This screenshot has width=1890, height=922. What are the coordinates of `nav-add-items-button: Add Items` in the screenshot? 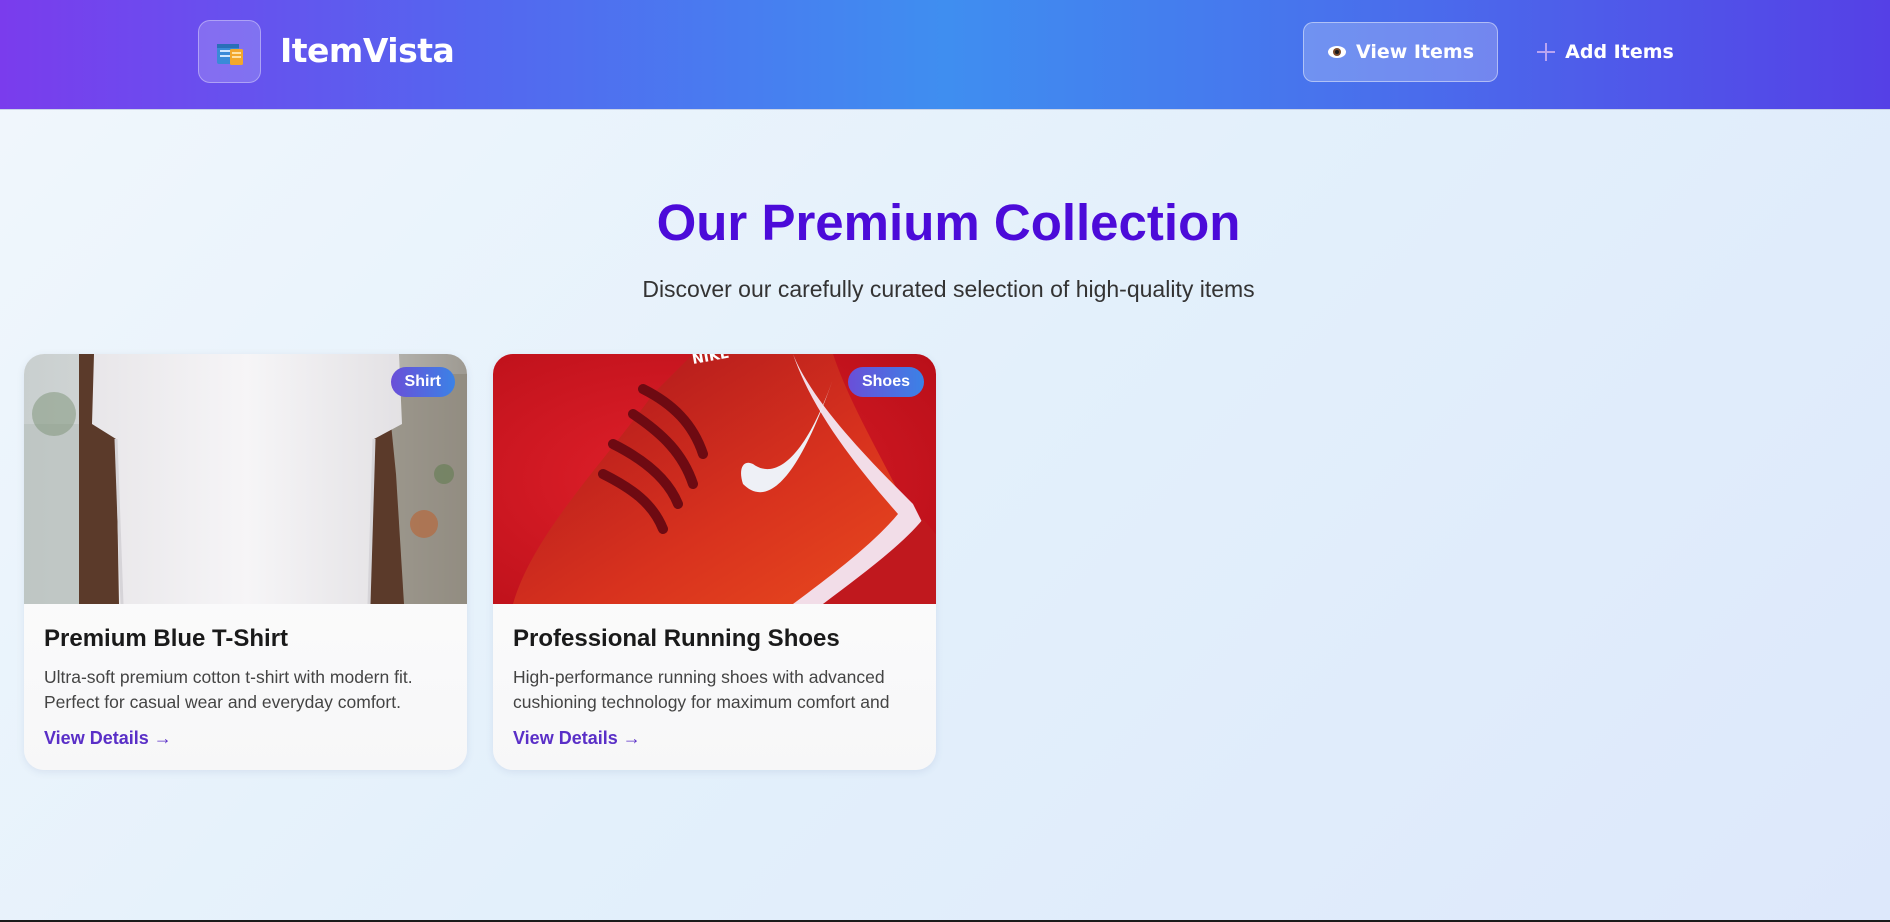 It's located at (1605, 52).